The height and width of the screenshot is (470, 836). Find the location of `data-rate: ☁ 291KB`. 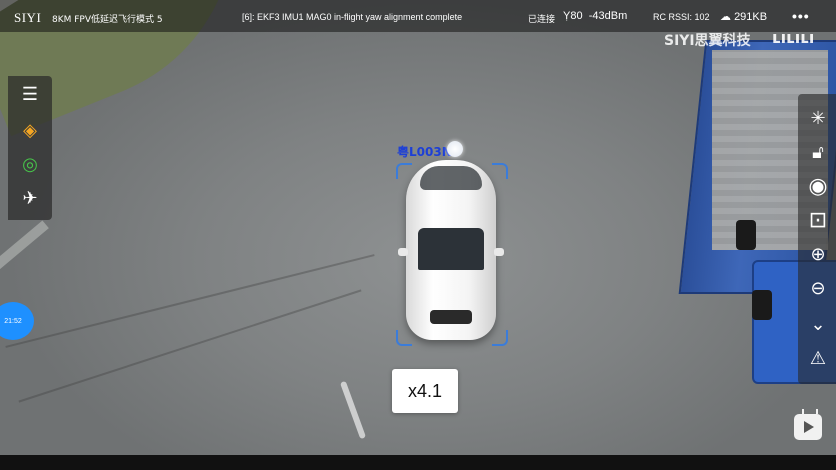

data-rate: ☁ 291KB is located at coordinates (743, 16).